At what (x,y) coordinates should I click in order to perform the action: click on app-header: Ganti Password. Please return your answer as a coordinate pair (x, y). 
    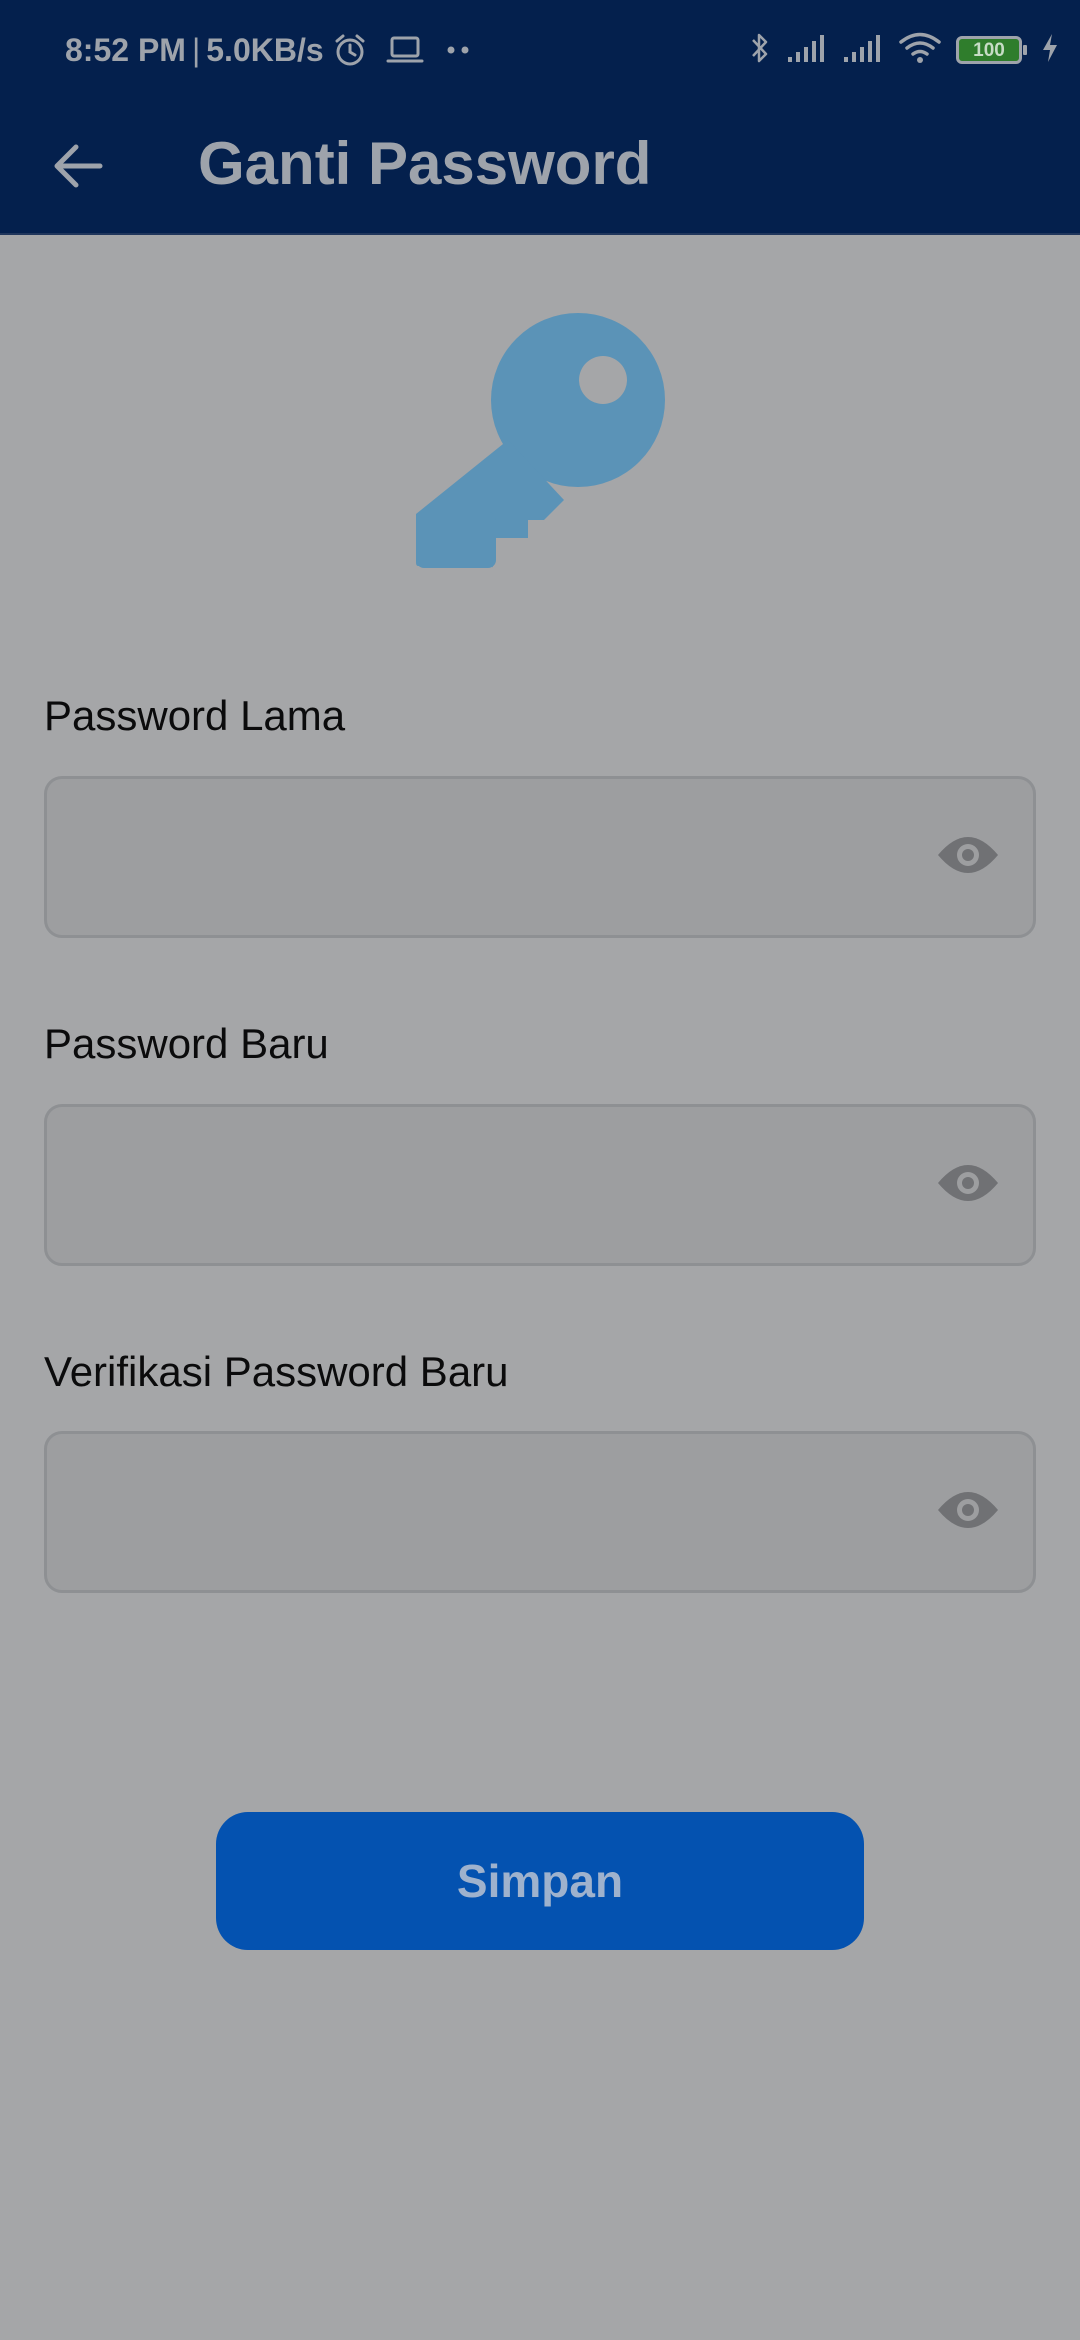
    Looking at the image, I should click on (540, 160).